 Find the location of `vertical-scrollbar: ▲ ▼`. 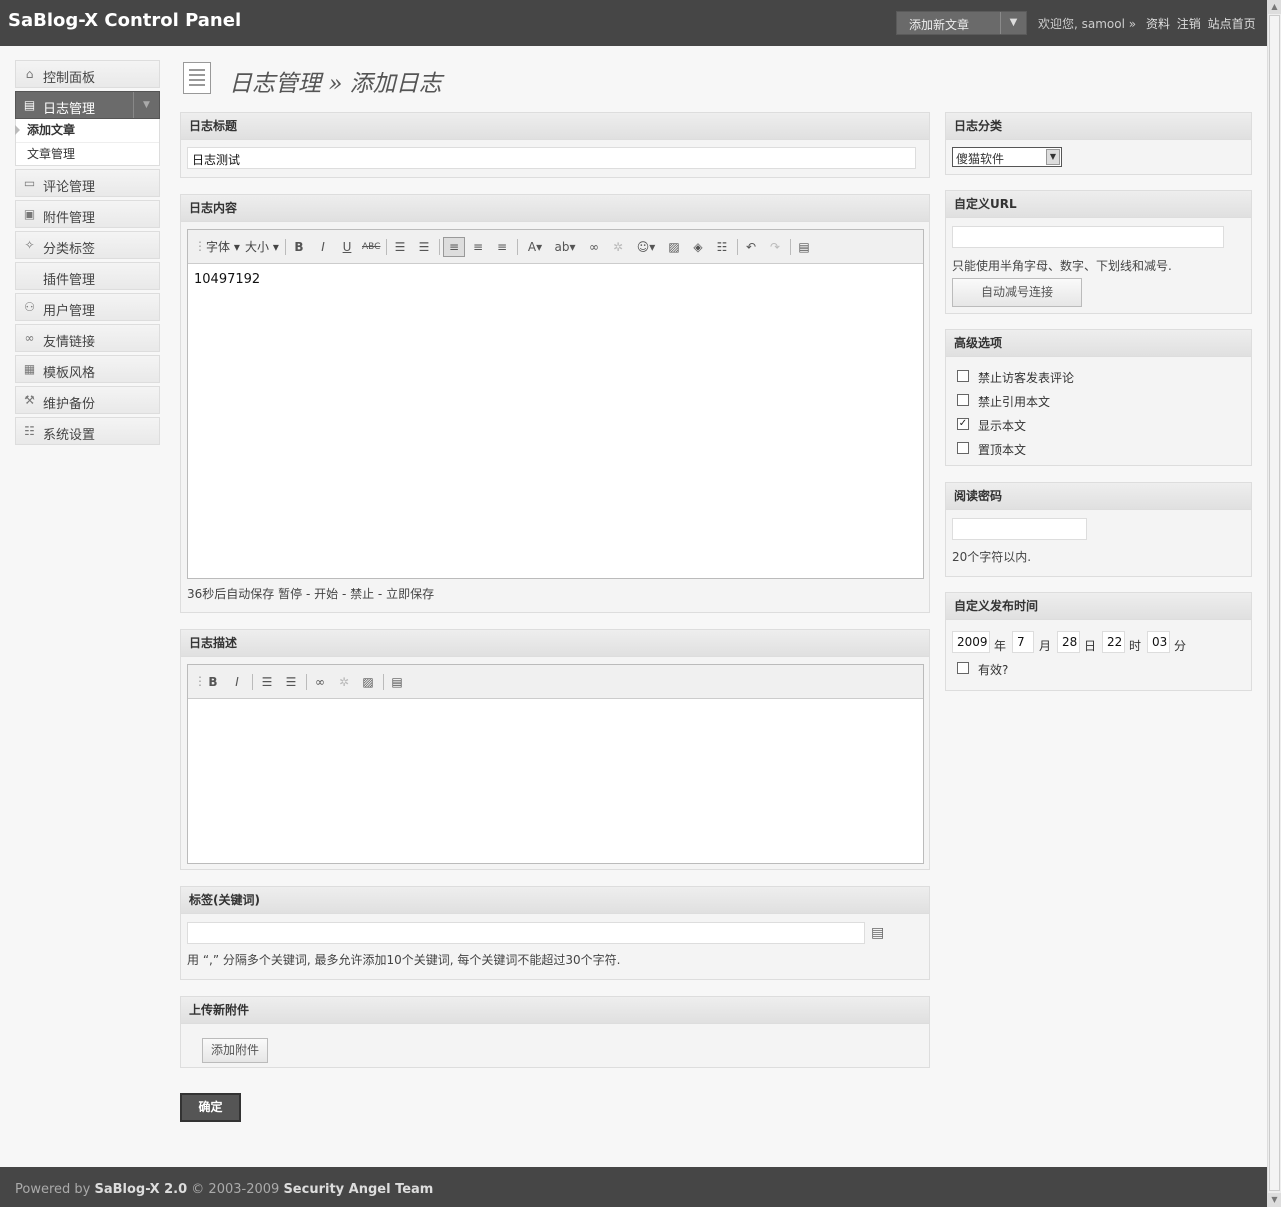

vertical-scrollbar: ▲ ▼ is located at coordinates (1274, 603).